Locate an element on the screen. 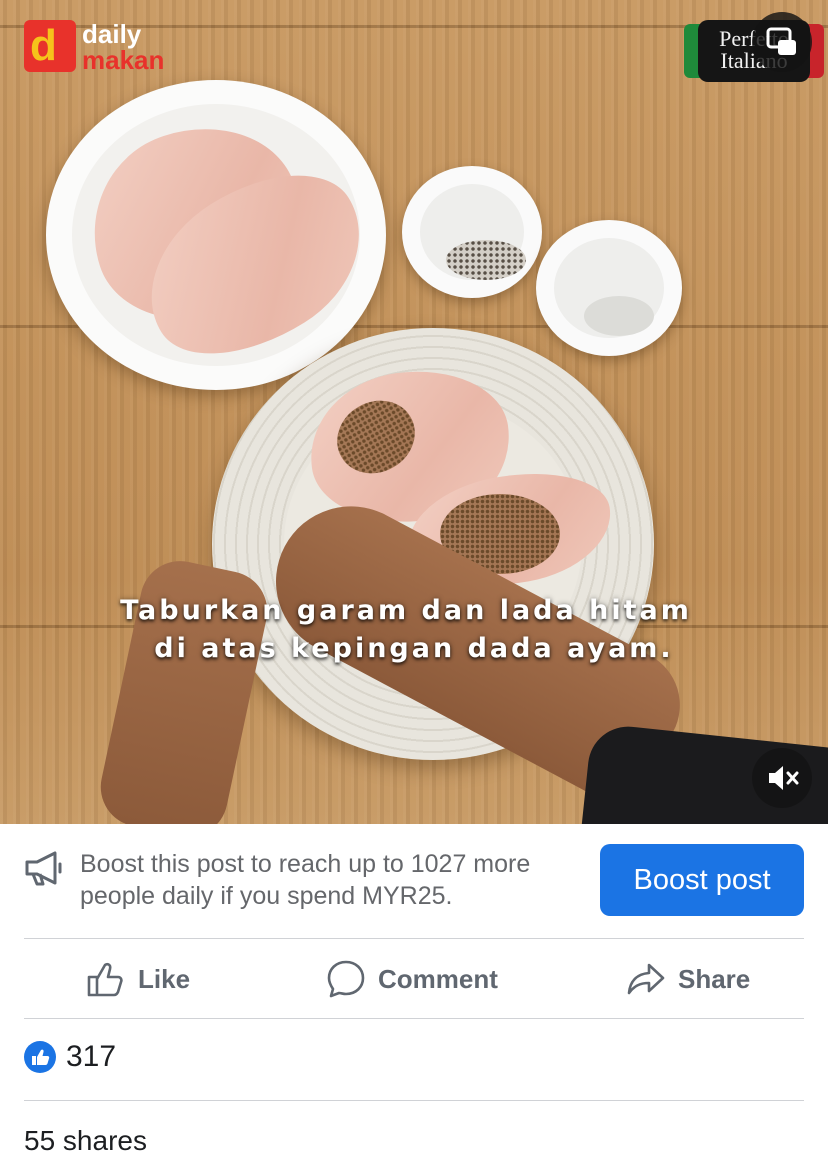 This screenshot has width=828, height=1160. comment-bubble-icon is located at coordinates (346, 979).